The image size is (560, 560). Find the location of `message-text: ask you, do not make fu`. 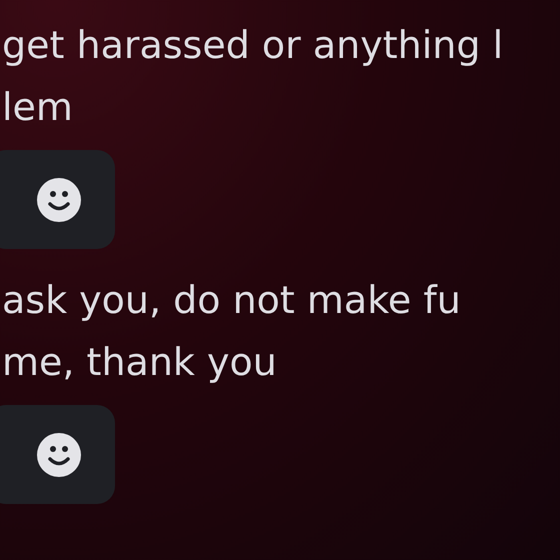

message-text: ask you, do not make fu is located at coordinates (231, 300).